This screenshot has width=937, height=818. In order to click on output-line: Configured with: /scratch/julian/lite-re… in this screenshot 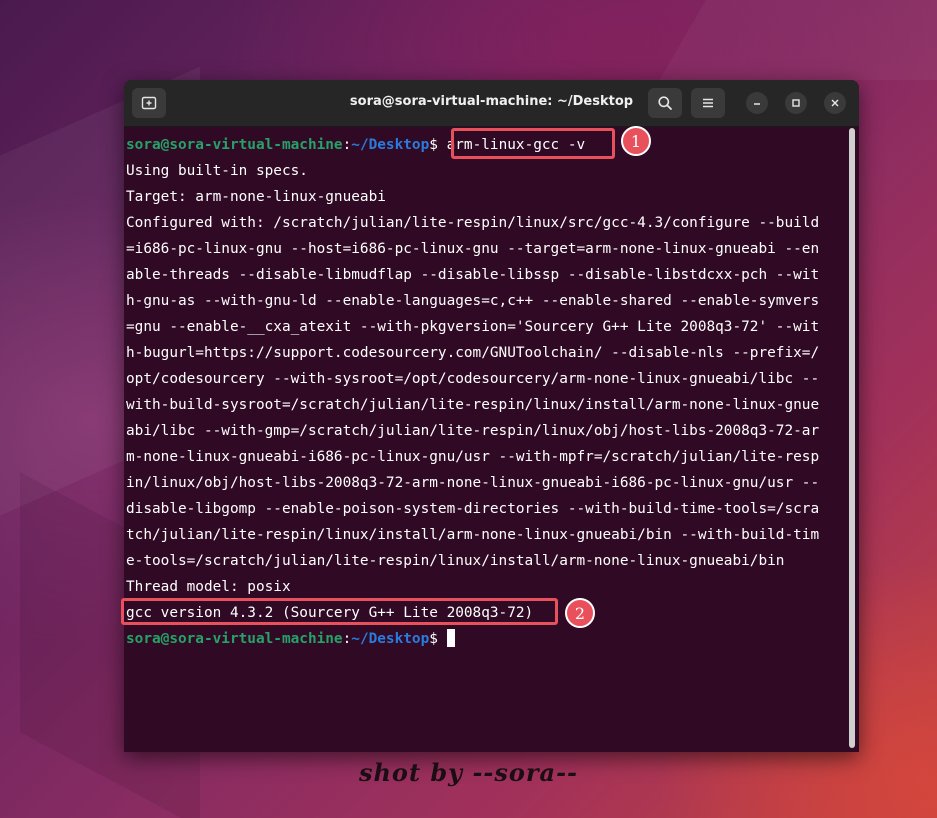, I will do `click(473, 223)`.